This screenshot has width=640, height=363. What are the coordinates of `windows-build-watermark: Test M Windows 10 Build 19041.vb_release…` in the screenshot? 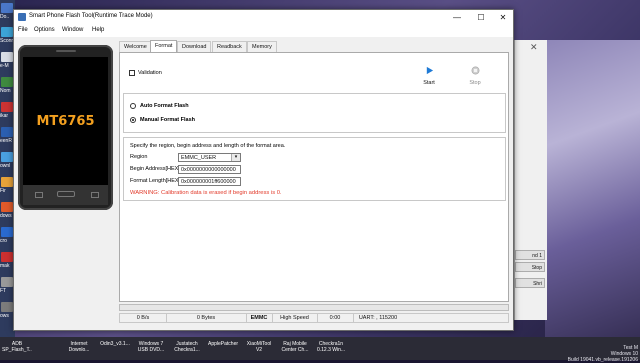 It's located at (603, 354).